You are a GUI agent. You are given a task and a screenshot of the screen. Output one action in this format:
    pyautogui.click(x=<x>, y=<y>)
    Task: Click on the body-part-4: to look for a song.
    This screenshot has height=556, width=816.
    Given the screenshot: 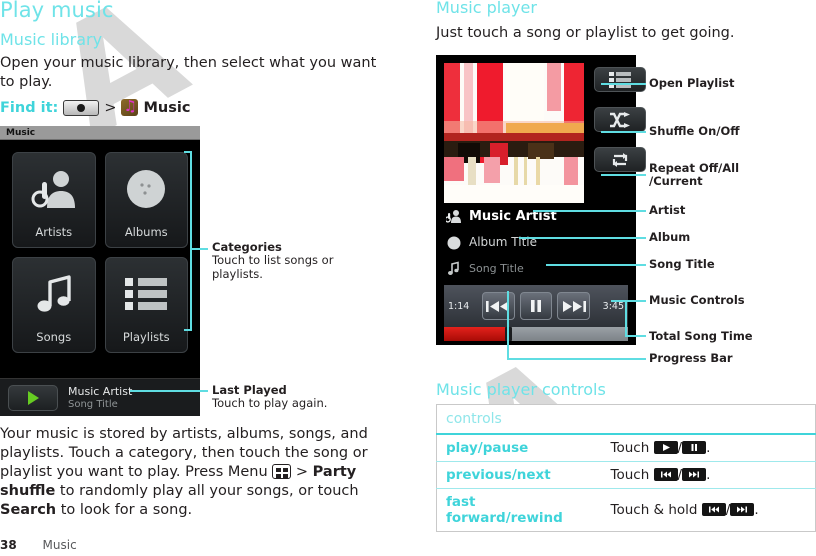 What is the action you would take?
    pyautogui.click(x=124, y=510)
    